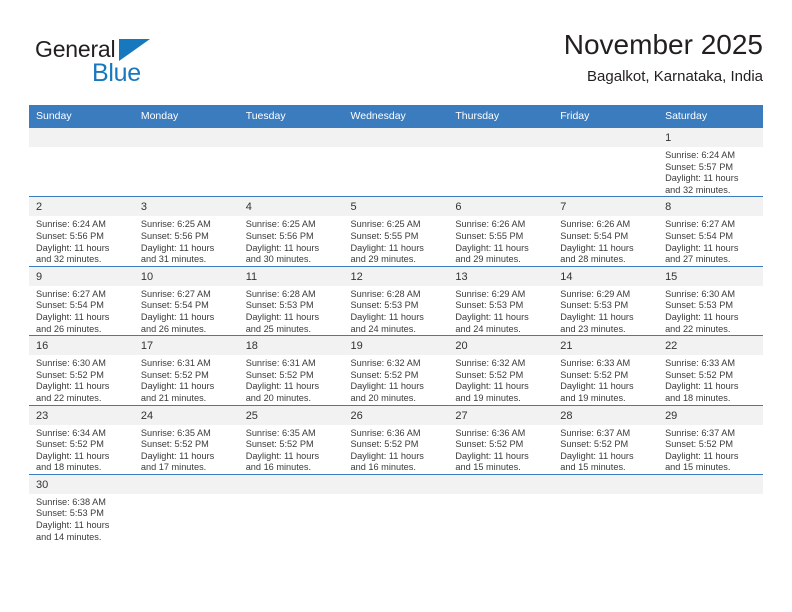 The height and width of the screenshot is (612, 792). I want to click on detail-sunrise: Sunrise: 6:28 AM, so click(385, 293).